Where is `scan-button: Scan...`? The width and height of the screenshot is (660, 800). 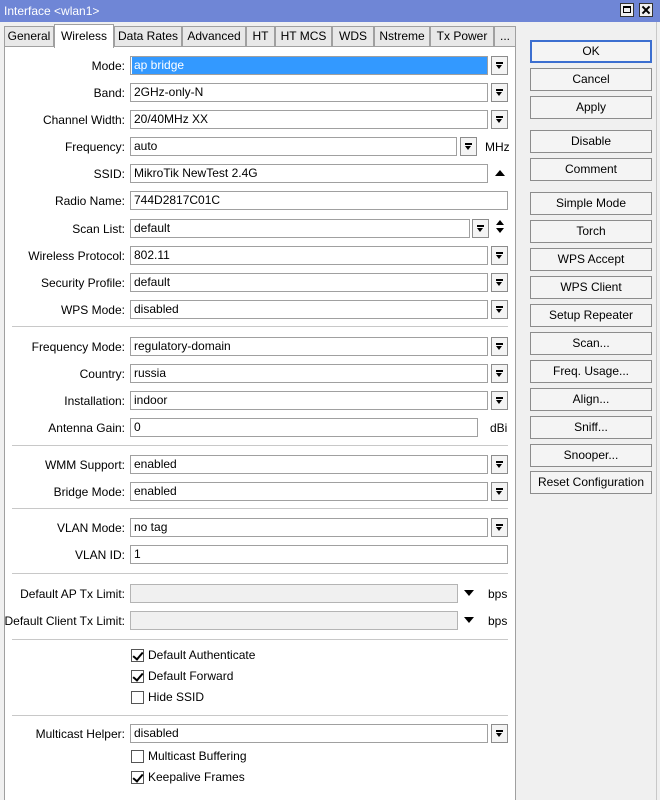
scan-button: Scan... is located at coordinates (591, 343).